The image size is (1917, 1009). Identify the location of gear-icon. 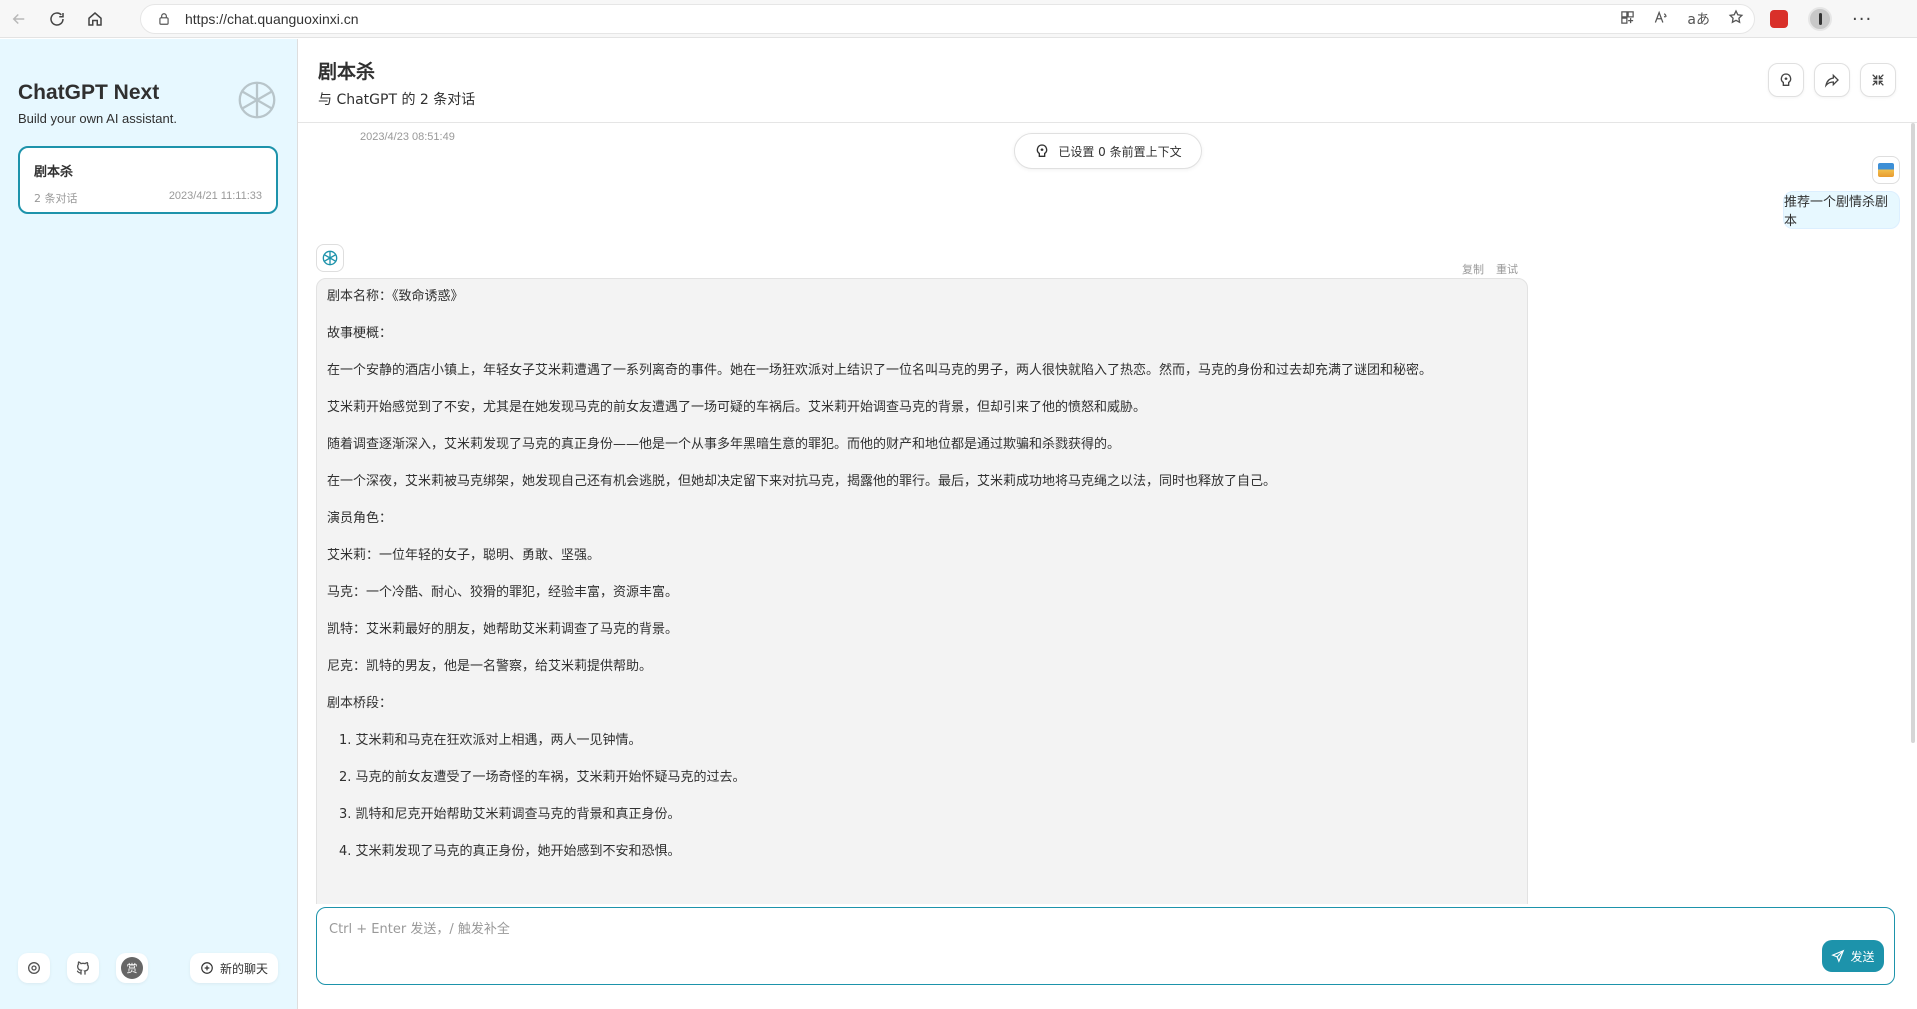
(34, 968).